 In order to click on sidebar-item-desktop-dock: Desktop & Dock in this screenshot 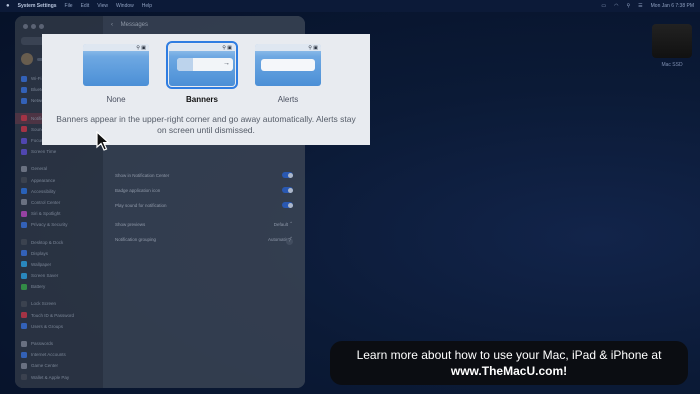, I will do `click(59, 241)`.